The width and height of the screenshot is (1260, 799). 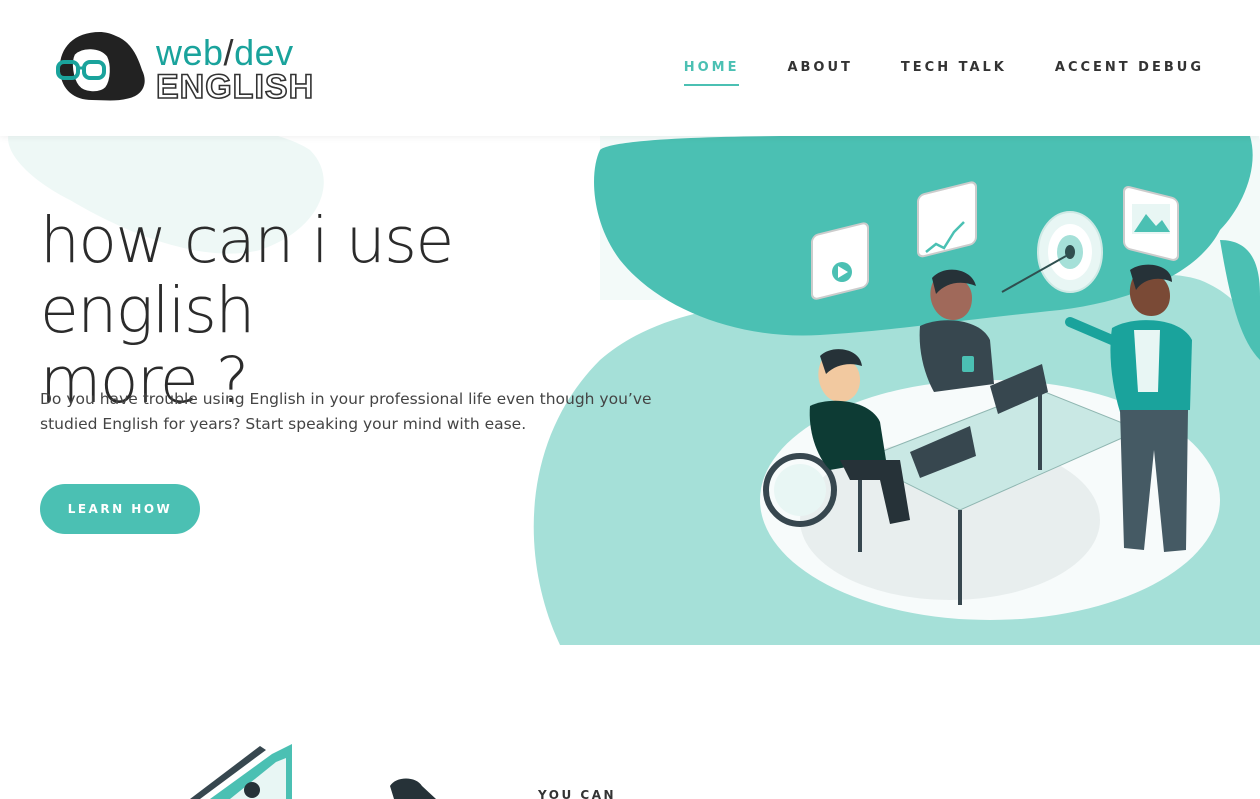 I want to click on video-bubble-icon, so click(x=840, y=261).